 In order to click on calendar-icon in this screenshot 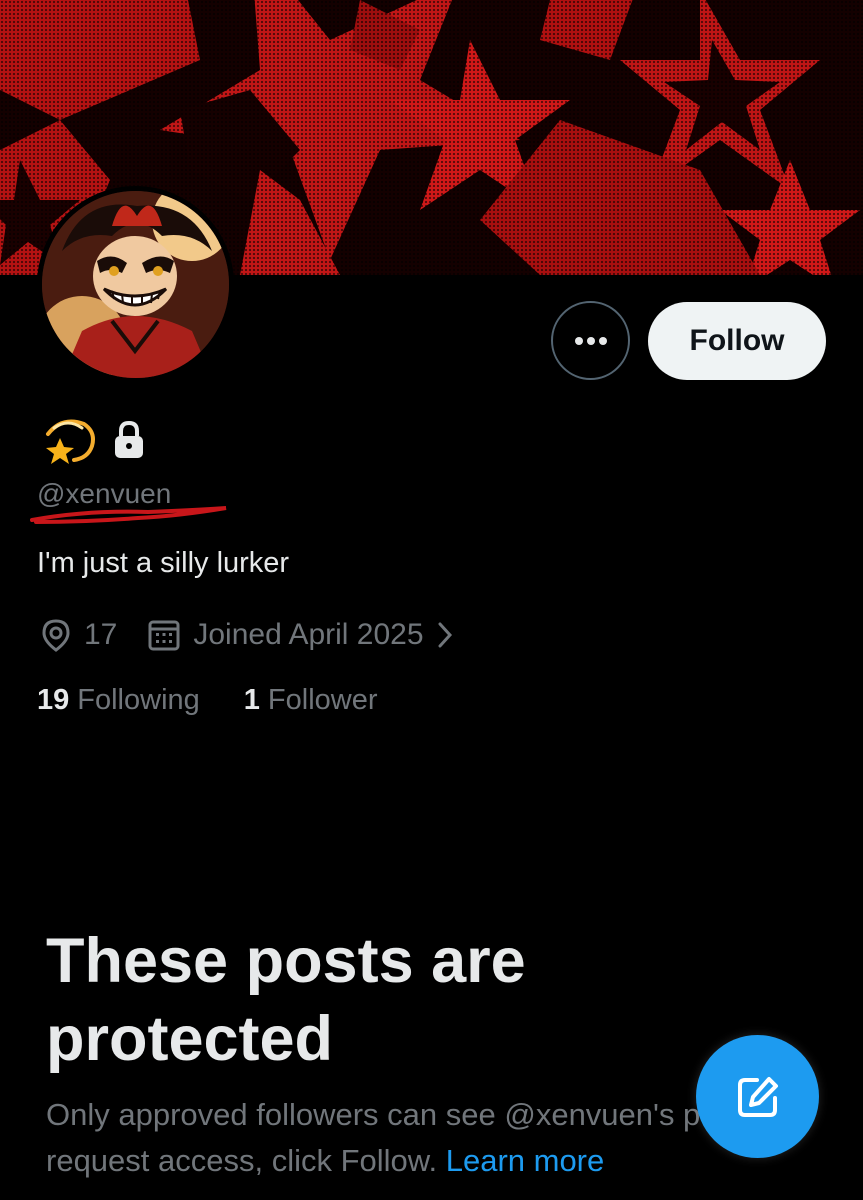, I will do `click(164, 635)`.